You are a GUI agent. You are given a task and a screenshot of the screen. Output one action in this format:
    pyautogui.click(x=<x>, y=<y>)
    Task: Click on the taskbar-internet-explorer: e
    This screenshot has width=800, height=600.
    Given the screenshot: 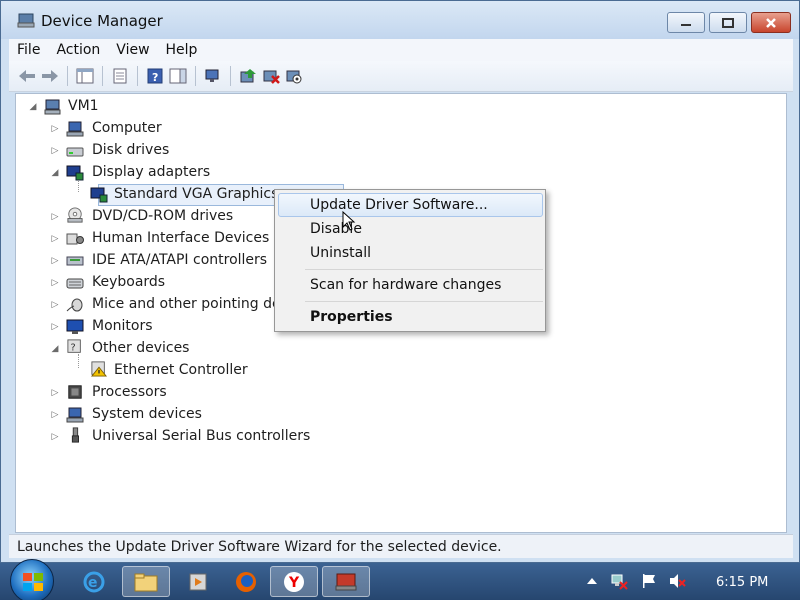 What is the action you would take?
    pyautogui.click(x=94, y=581)
    